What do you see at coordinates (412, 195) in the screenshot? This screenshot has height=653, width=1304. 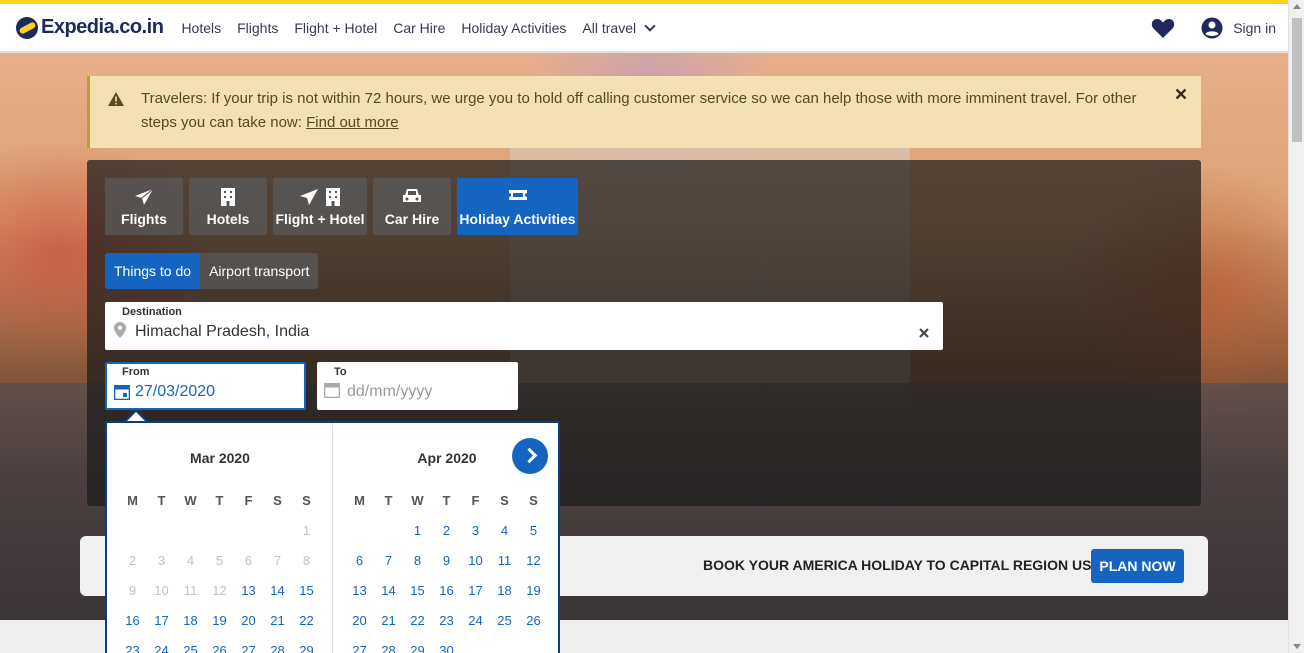 I see `car-icon` at bounding box center [412, 195].